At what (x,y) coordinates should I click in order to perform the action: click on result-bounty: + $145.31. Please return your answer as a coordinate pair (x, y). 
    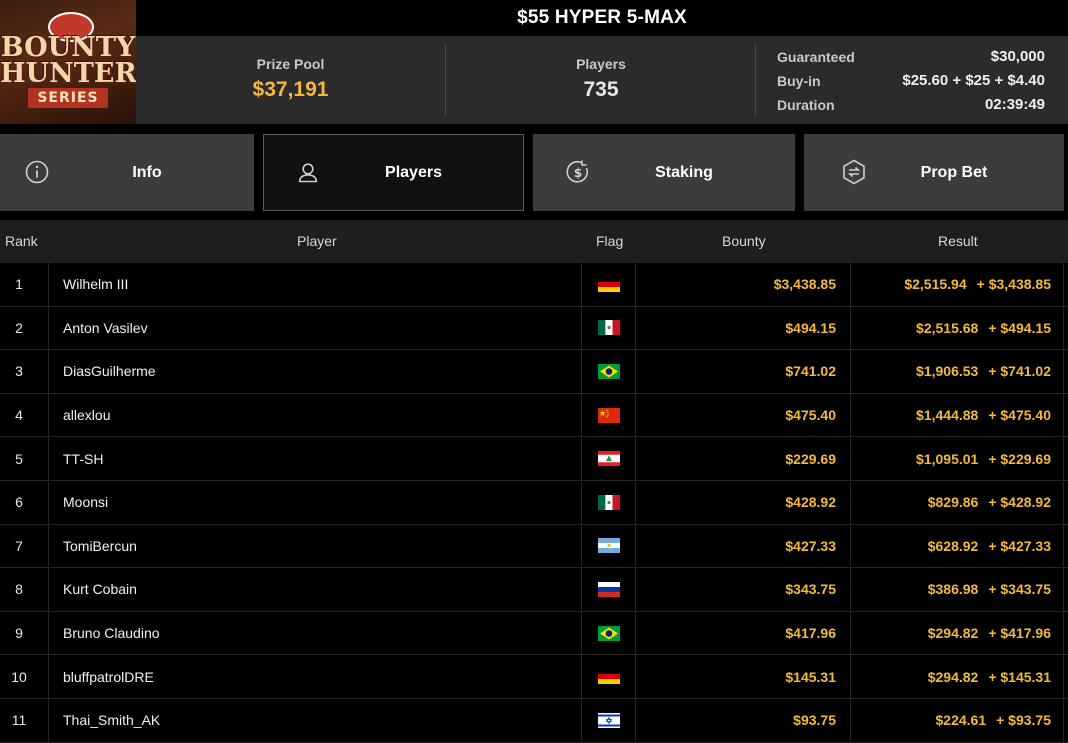
    Looking at the image, I should click on (1019, 676).